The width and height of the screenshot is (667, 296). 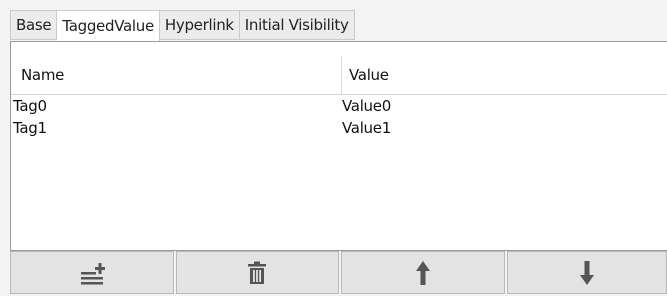 I want to click on table-header: Name Value, so click(x=339, y=75).